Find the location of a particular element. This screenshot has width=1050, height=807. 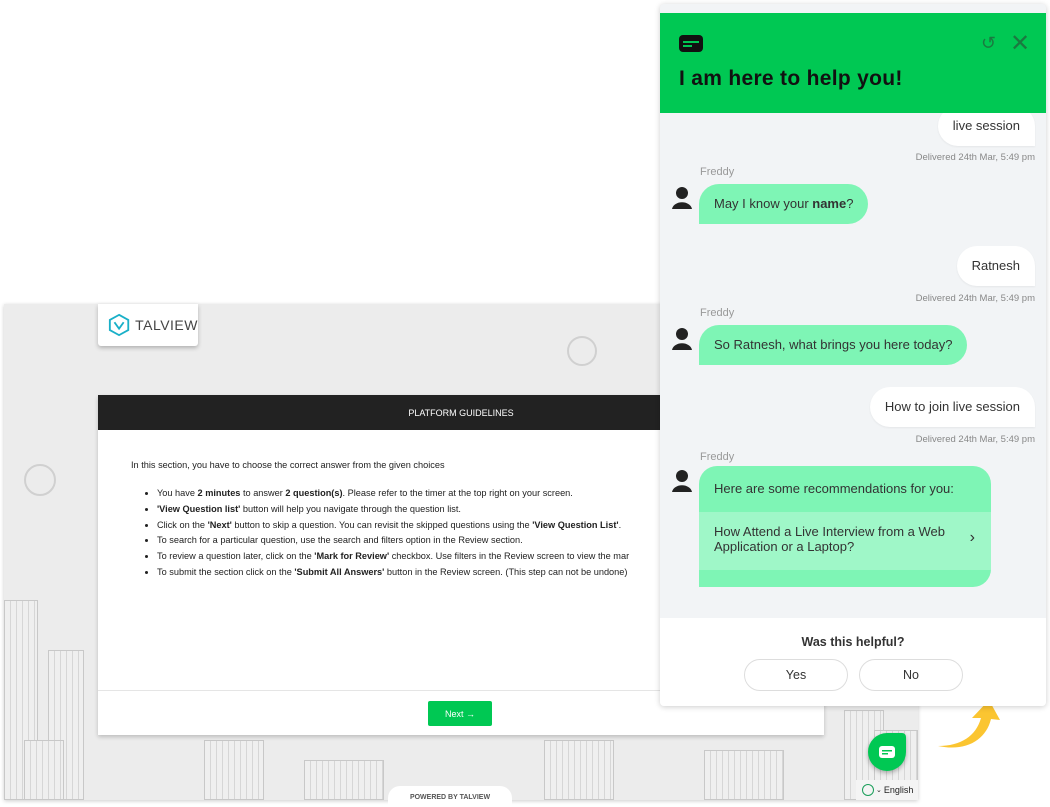

close-icon: ✕ is located at coordinates (1020, 43).